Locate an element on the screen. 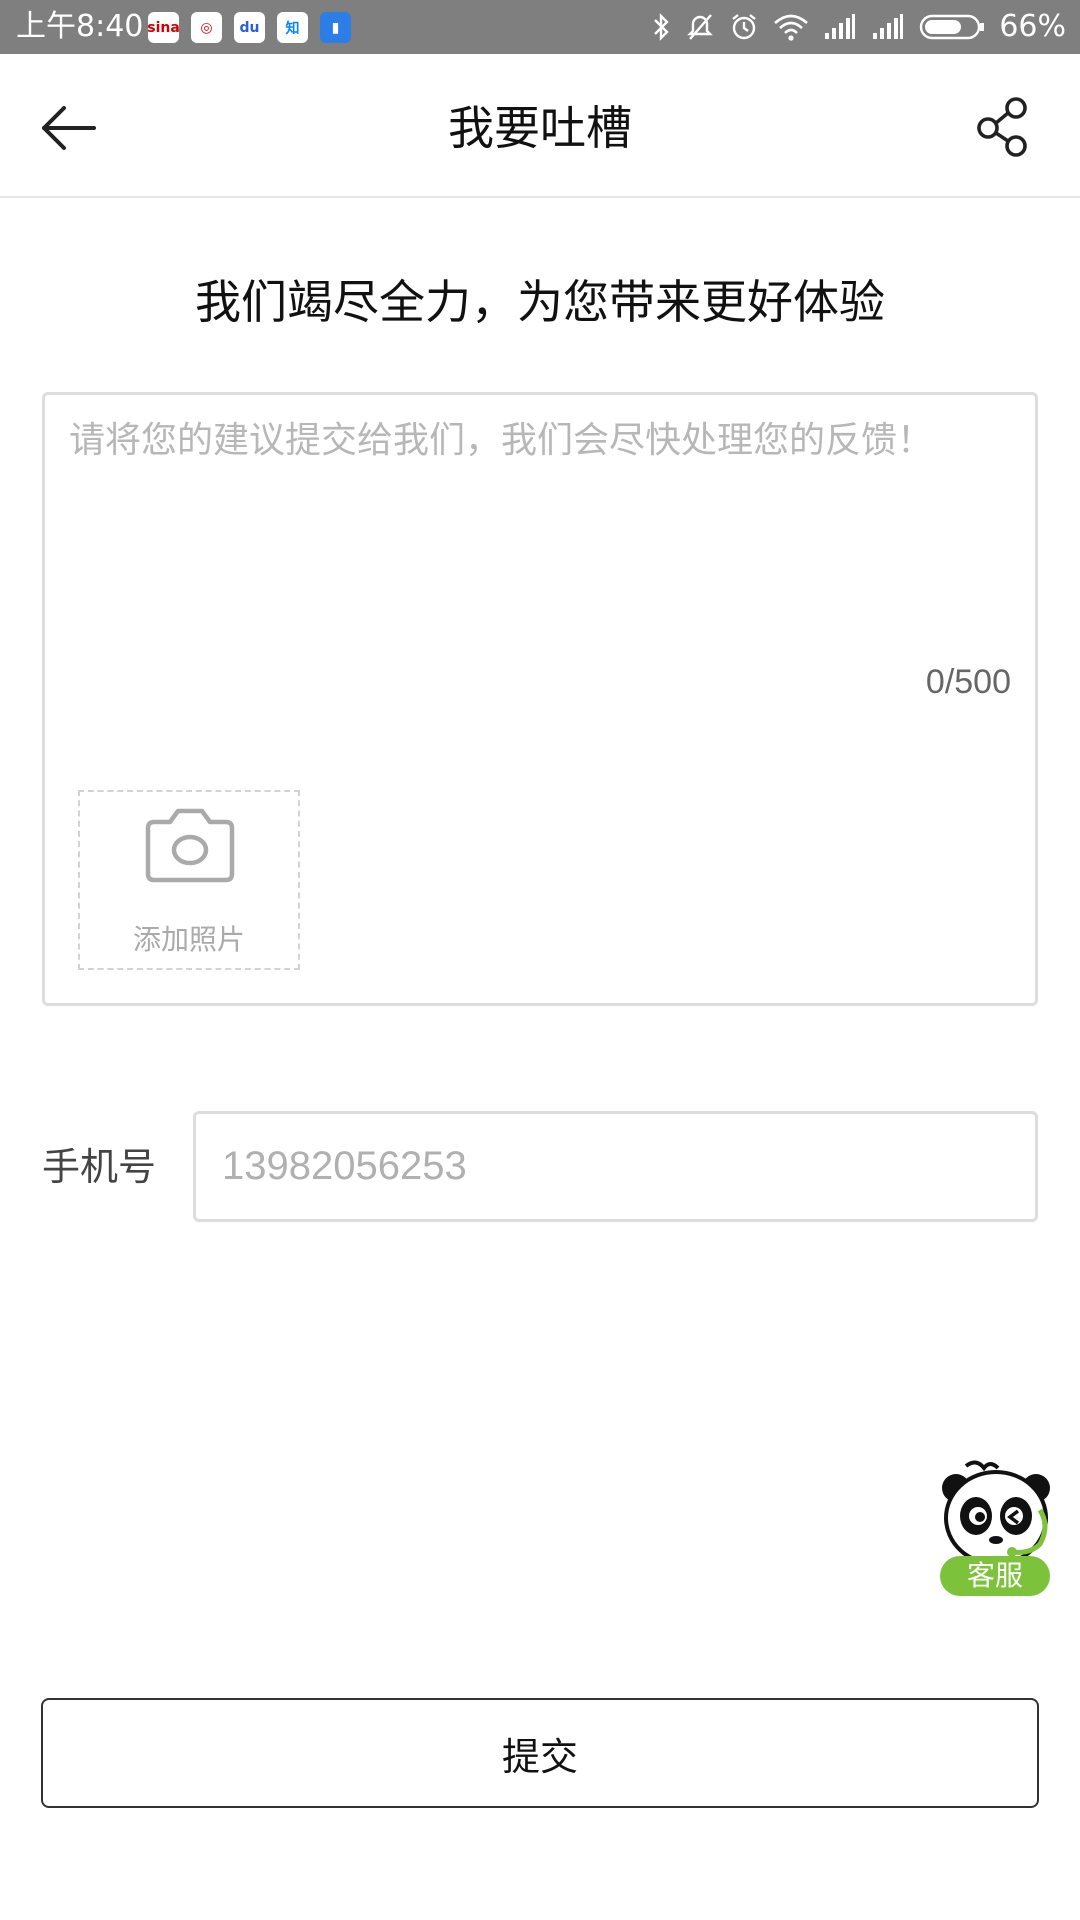 This screenshot has height=1920, width=1080. sina-weibo-icon: sina is located at coordinates (163, 27).